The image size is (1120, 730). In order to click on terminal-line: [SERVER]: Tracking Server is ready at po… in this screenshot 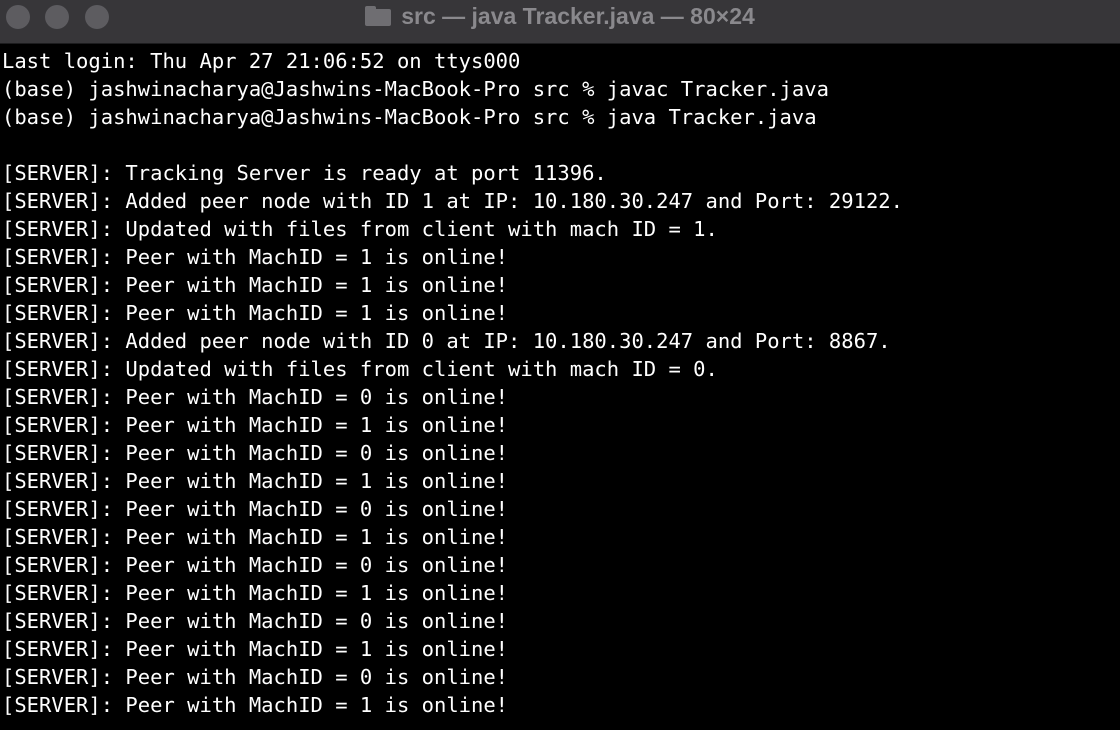, I will do `click(304, 173)`.